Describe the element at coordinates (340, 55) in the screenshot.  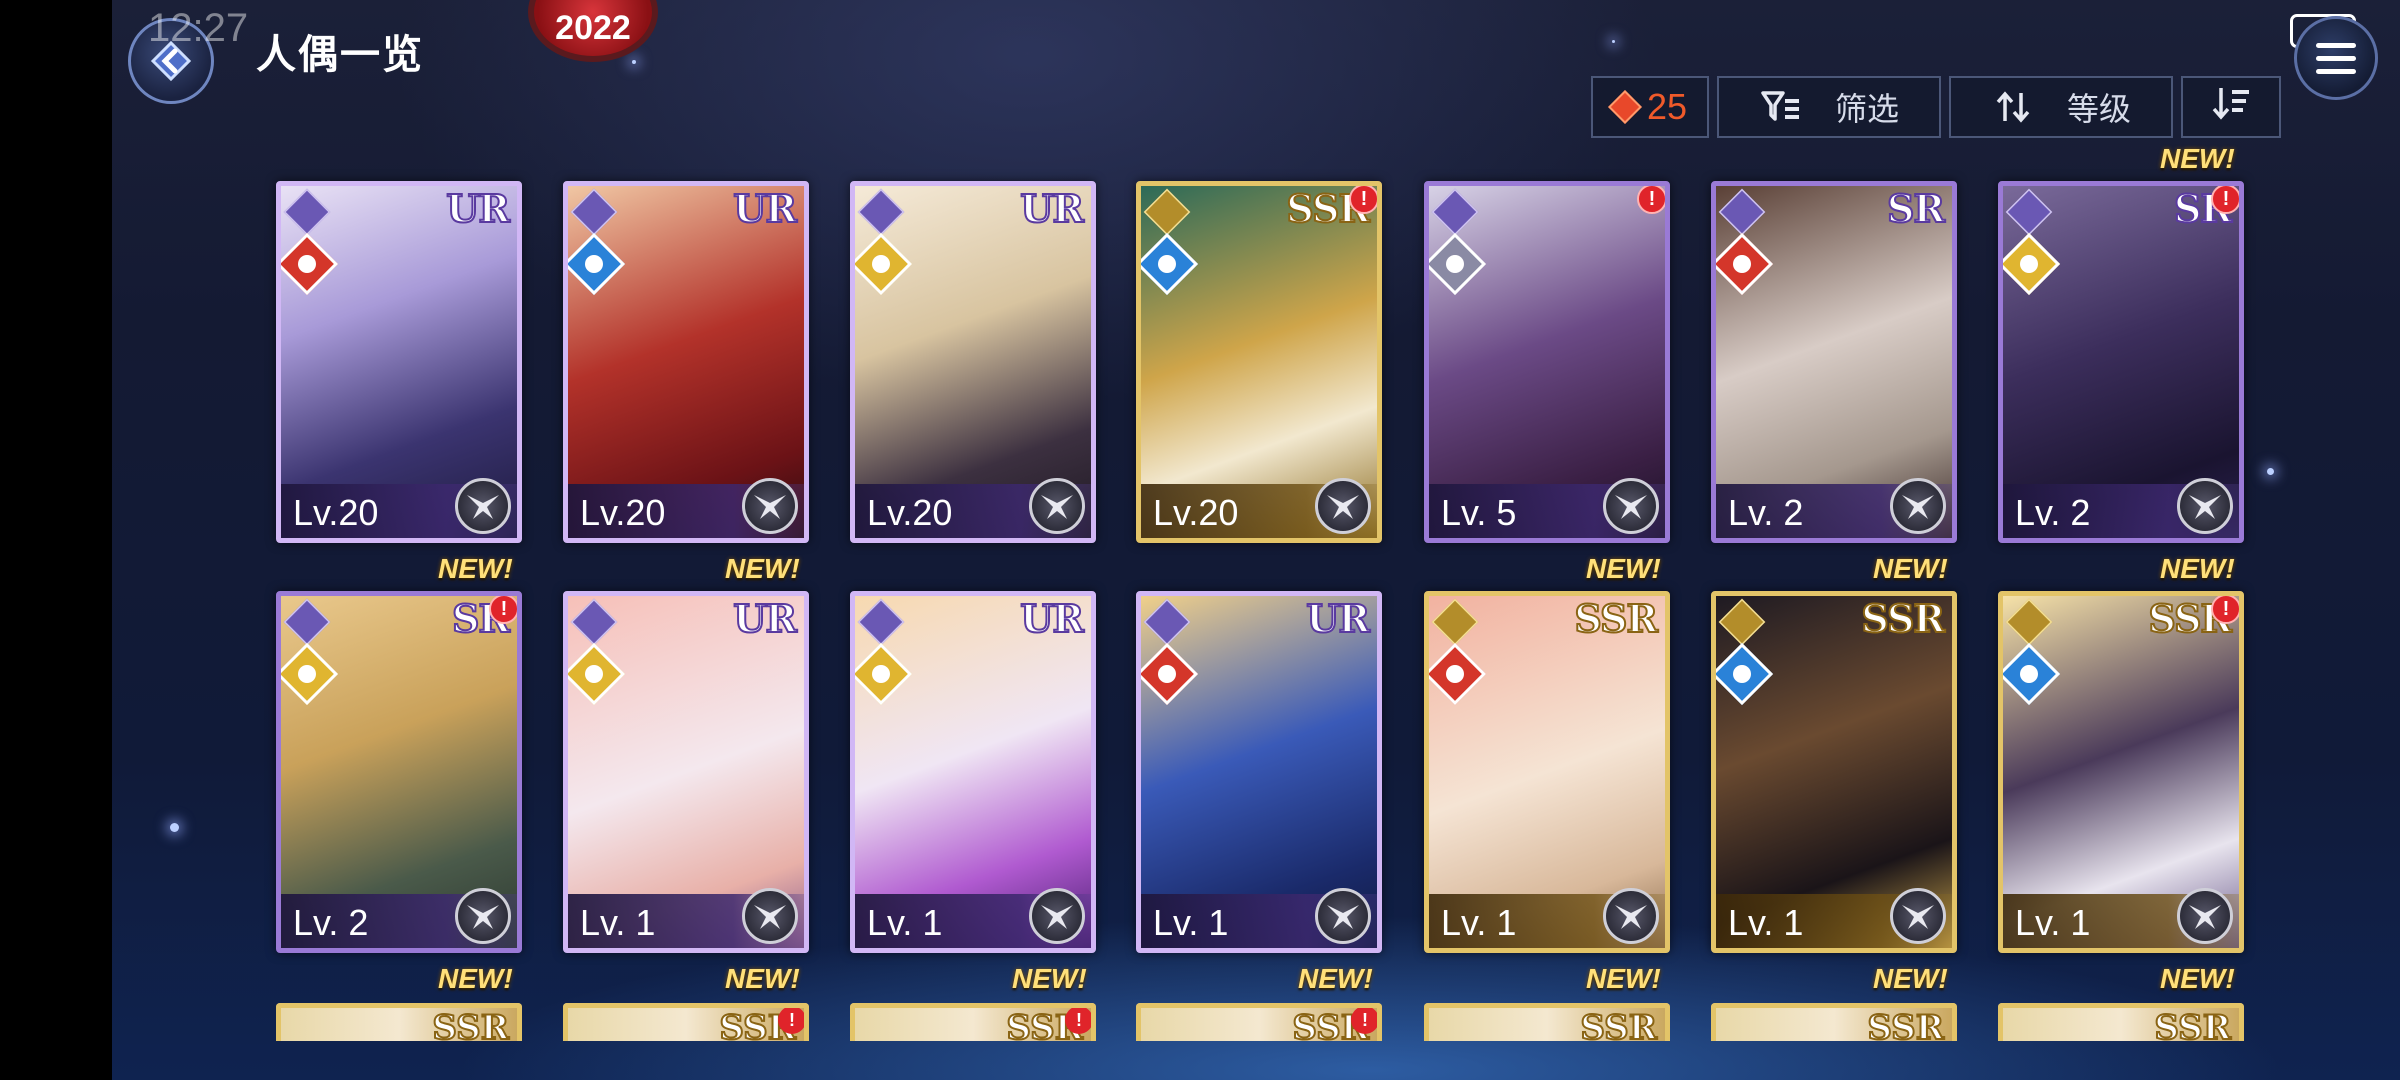
I see `page-title: 人偶一览` at that location.